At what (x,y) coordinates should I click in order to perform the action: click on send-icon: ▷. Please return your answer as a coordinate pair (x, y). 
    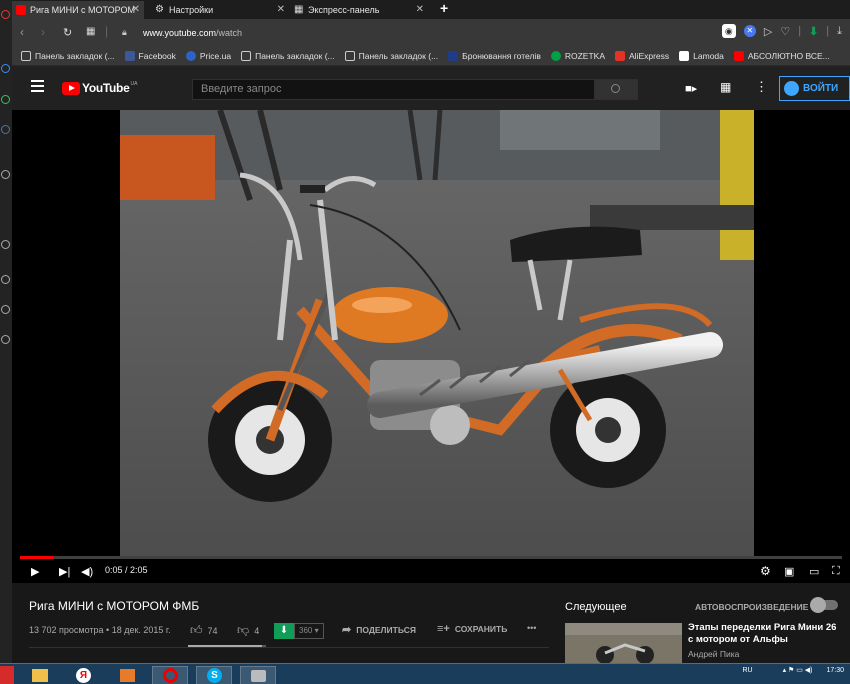
    Looking at the image, I should click on (768, 31).